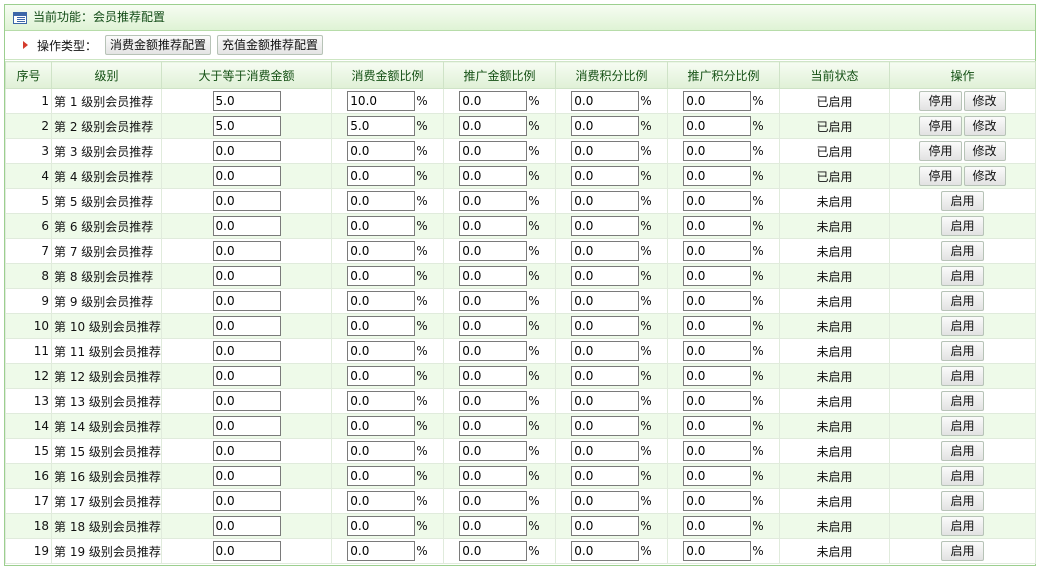 This screenshot has height=566, width=1039. What do you see at coordinates (270, 45) in the screenshot?
I see `recharge-amount-config-button: 充值金额推荐配置` at bounding box center [270, 45].